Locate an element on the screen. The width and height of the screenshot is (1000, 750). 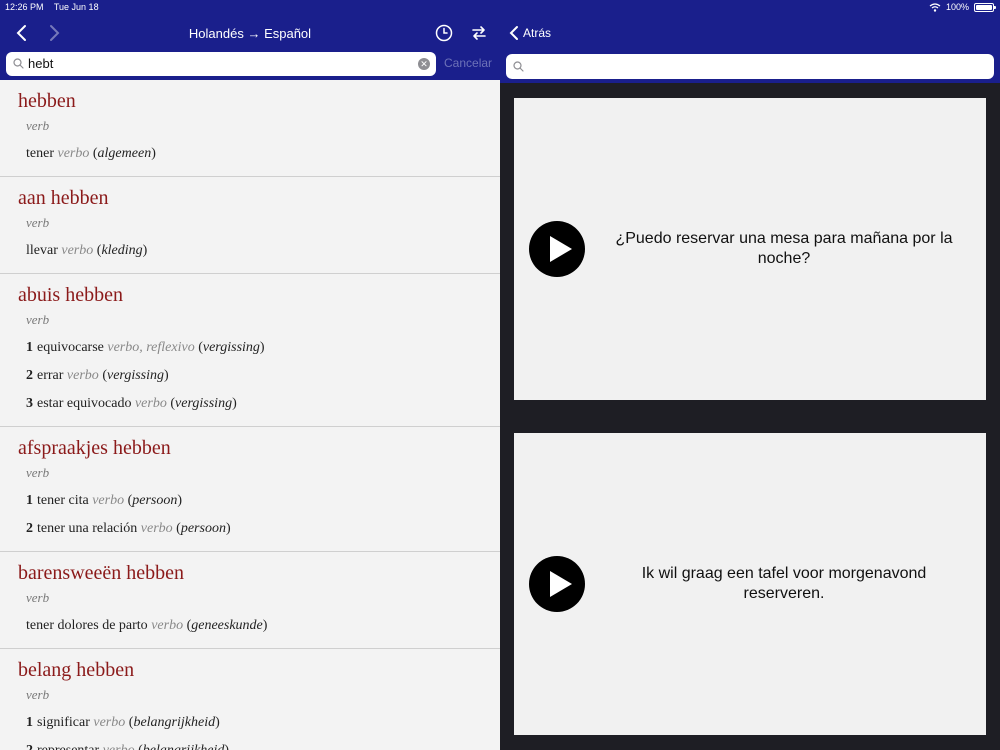
entry-sense: llevar verbo (kleding) is located at coordinates (87, 250).